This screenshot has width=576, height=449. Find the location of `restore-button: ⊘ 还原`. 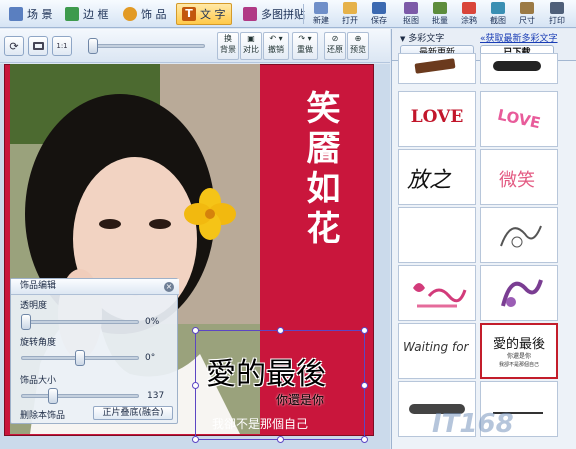

restore-button: ⊘ 还原 is located at coordinates (335, 46).